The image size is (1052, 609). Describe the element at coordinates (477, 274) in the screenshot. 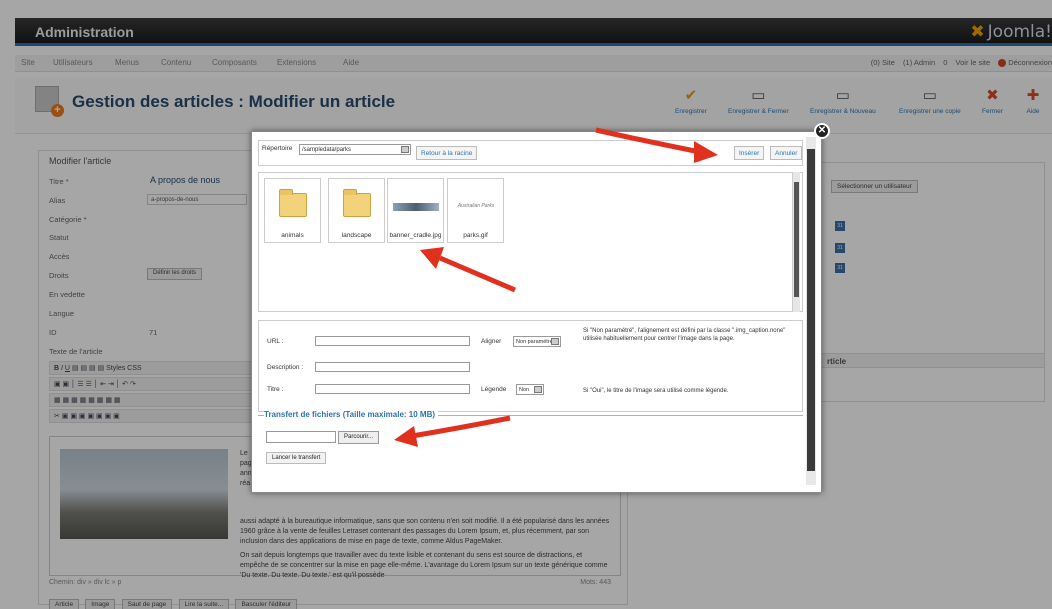

I see `arrow-to-banner-image` at that location.